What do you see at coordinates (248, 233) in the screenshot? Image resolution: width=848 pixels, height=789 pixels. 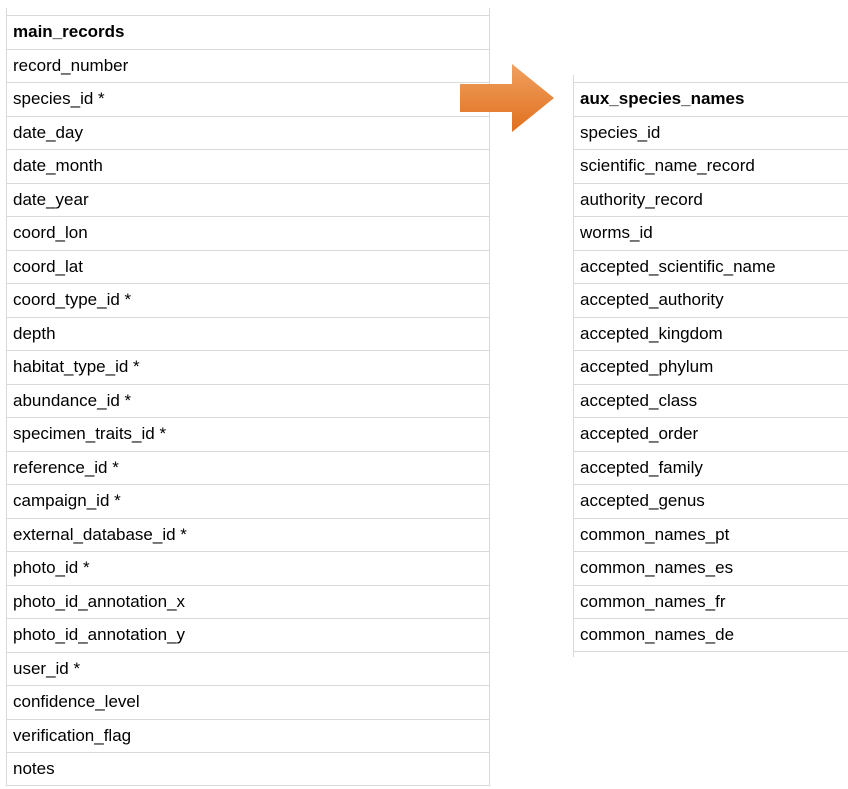 I see `main-records-field-row: coord_lon` at bounding box center [248, 233].